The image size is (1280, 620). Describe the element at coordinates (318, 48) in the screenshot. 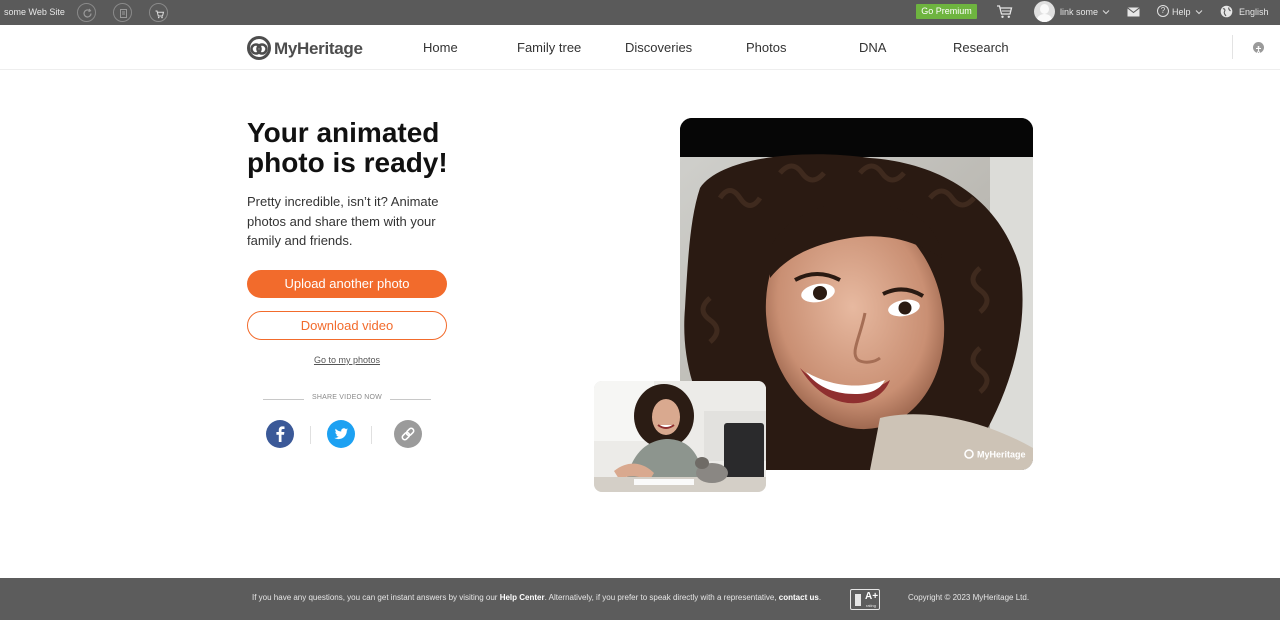

I see `logo-text: MyHeritage` at that location.